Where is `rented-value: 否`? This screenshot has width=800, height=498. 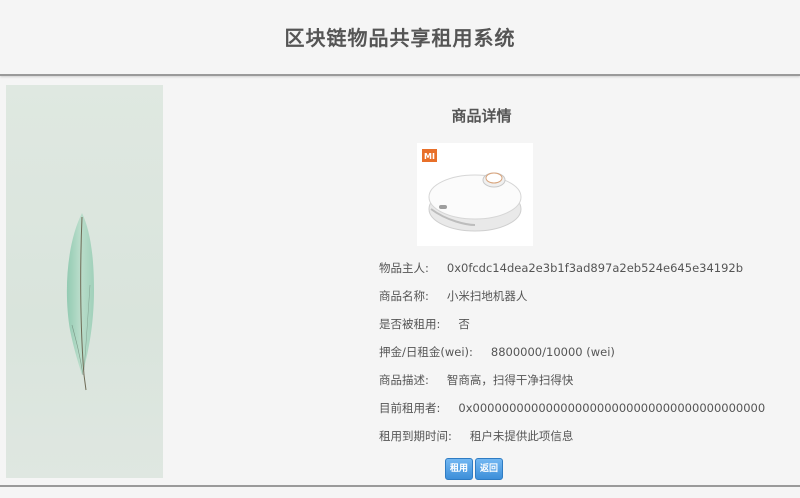 rented-value: 否 is located at coordinates (464, 324).